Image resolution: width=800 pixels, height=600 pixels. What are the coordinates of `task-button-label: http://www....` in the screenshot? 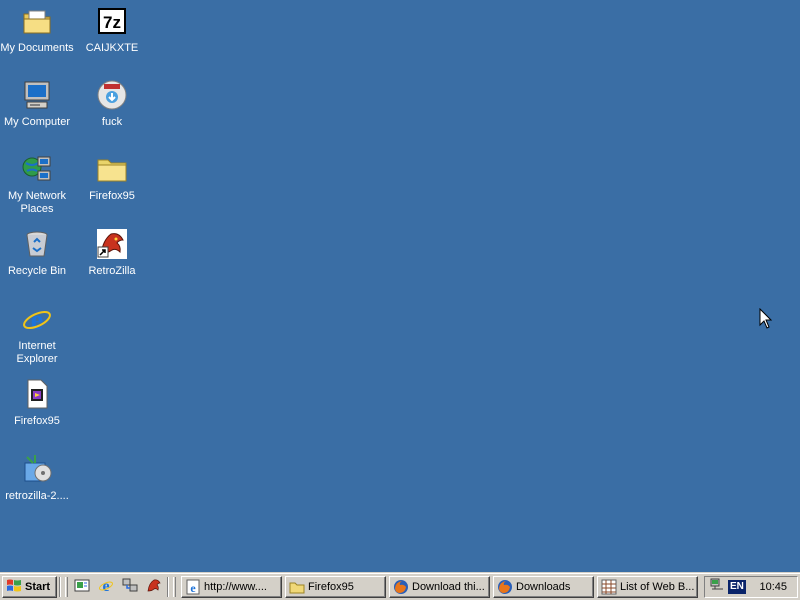 It's located at (235, 586).